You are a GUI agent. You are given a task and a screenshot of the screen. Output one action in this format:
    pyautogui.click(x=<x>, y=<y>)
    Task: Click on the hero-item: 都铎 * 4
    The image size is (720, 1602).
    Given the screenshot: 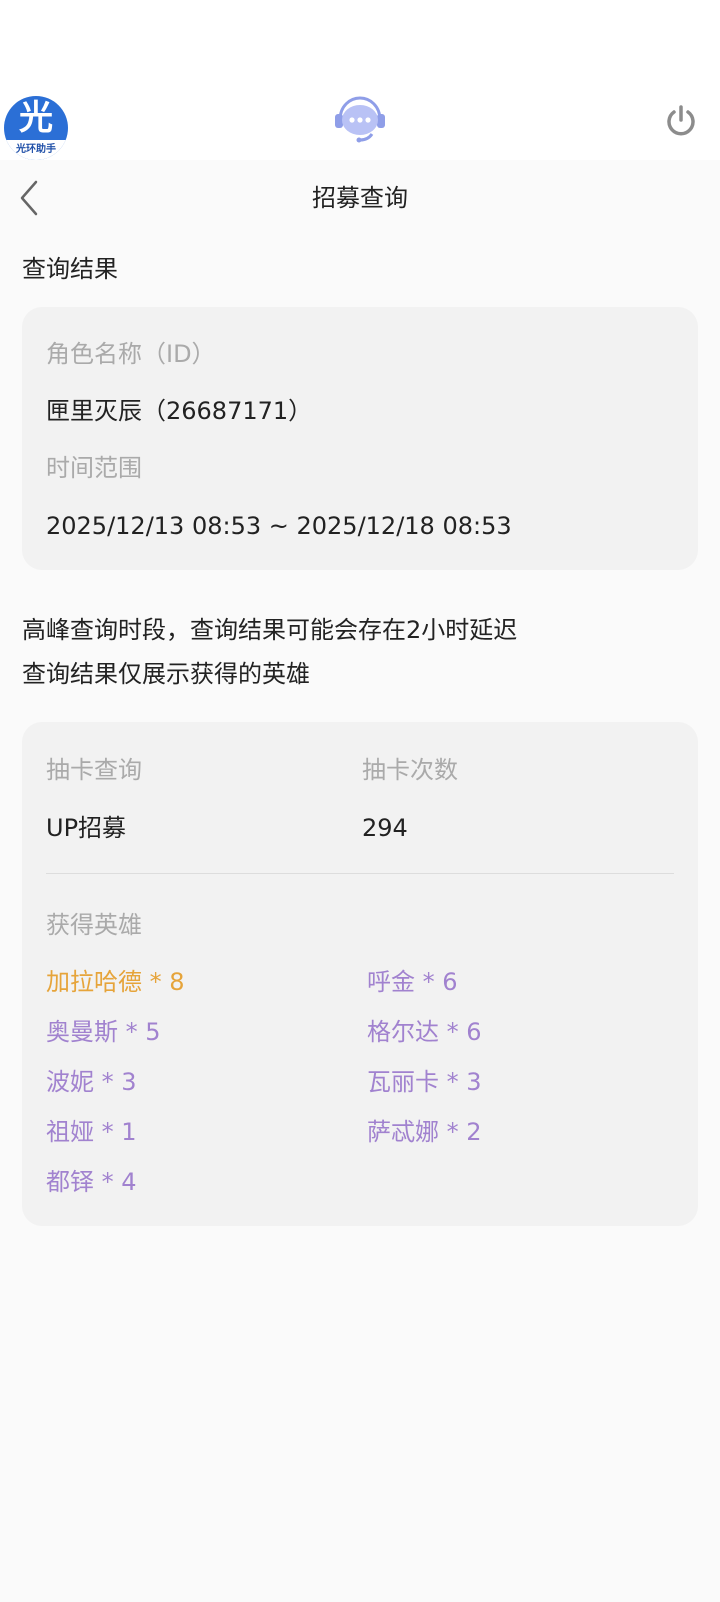 What is the action you would take?
    pyautogui.click(x=91, y=1182)
    